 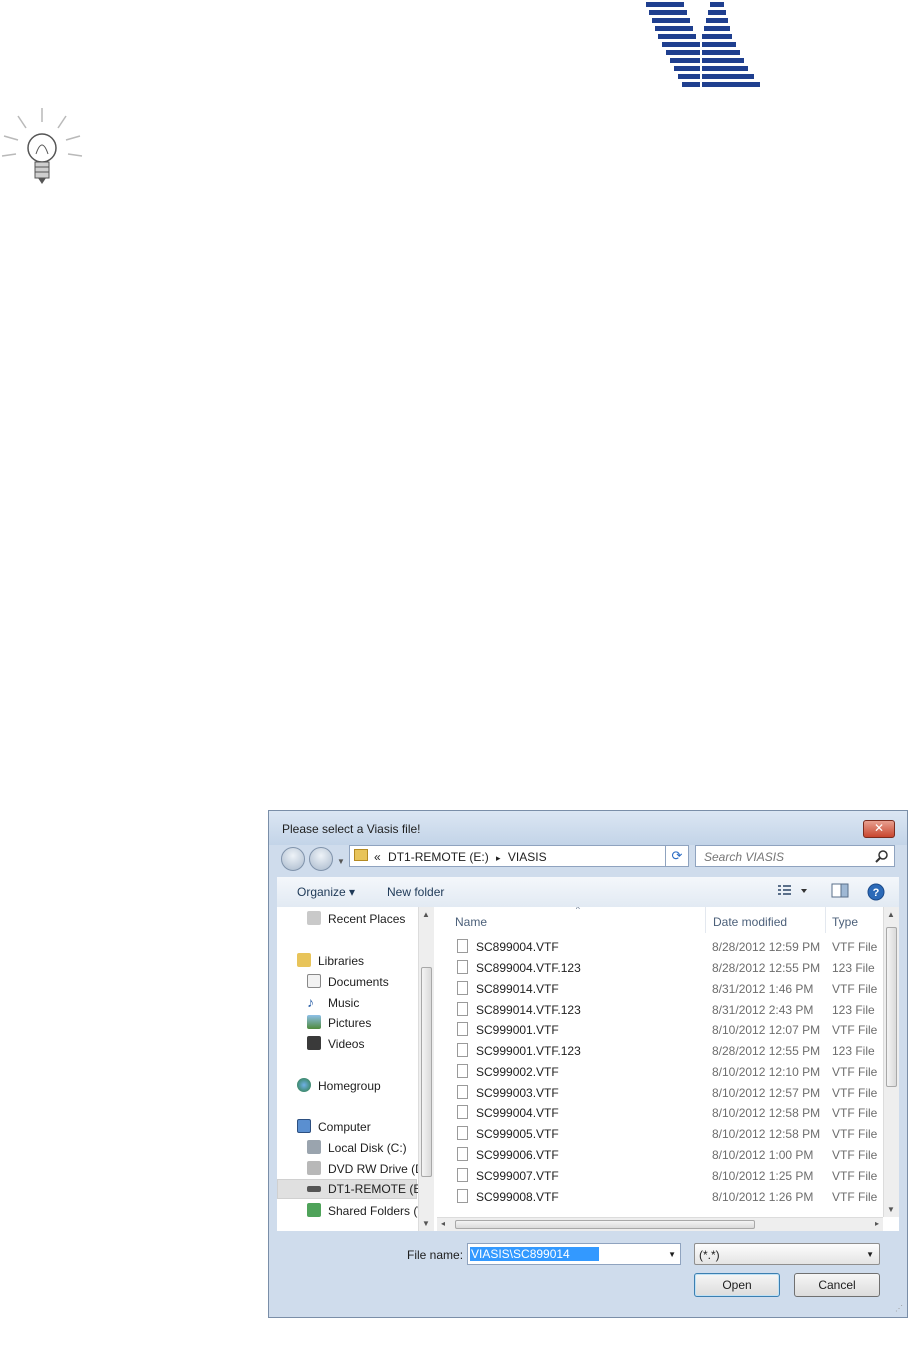 What do you see at coordinates (350, 1169) in the screenshot?
I see `nav-item-dvd-drive: DVD RW Drive (D` at bounding box center [350, 1169].